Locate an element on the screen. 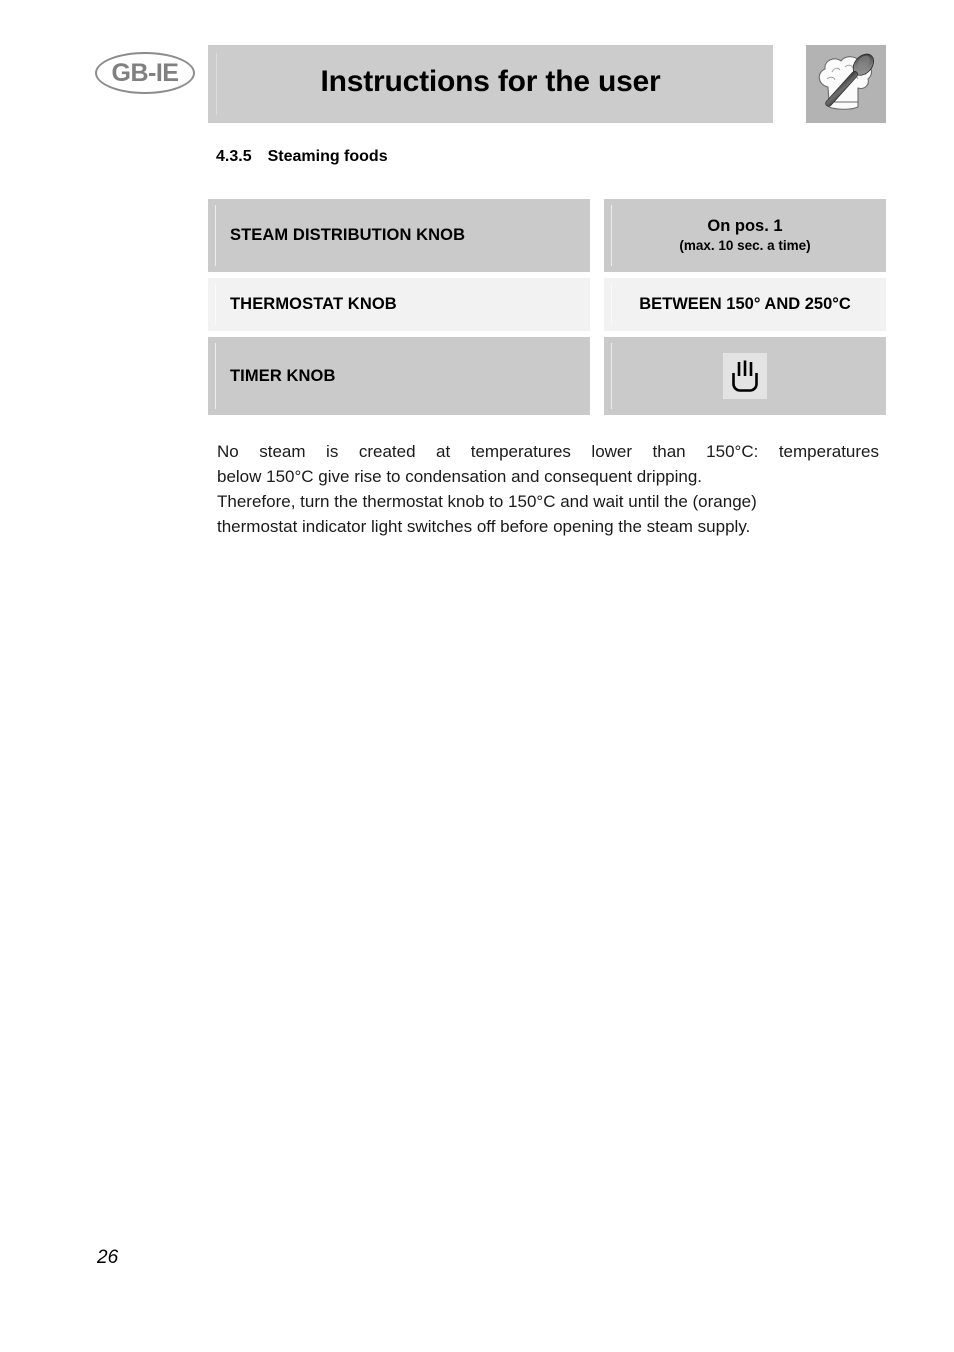 Image resolution: width=954 pixels, height=1352 pixels. thermostat-knob-value: BETWEEN 150° AND 250°C is located at coordinates (745, 304).